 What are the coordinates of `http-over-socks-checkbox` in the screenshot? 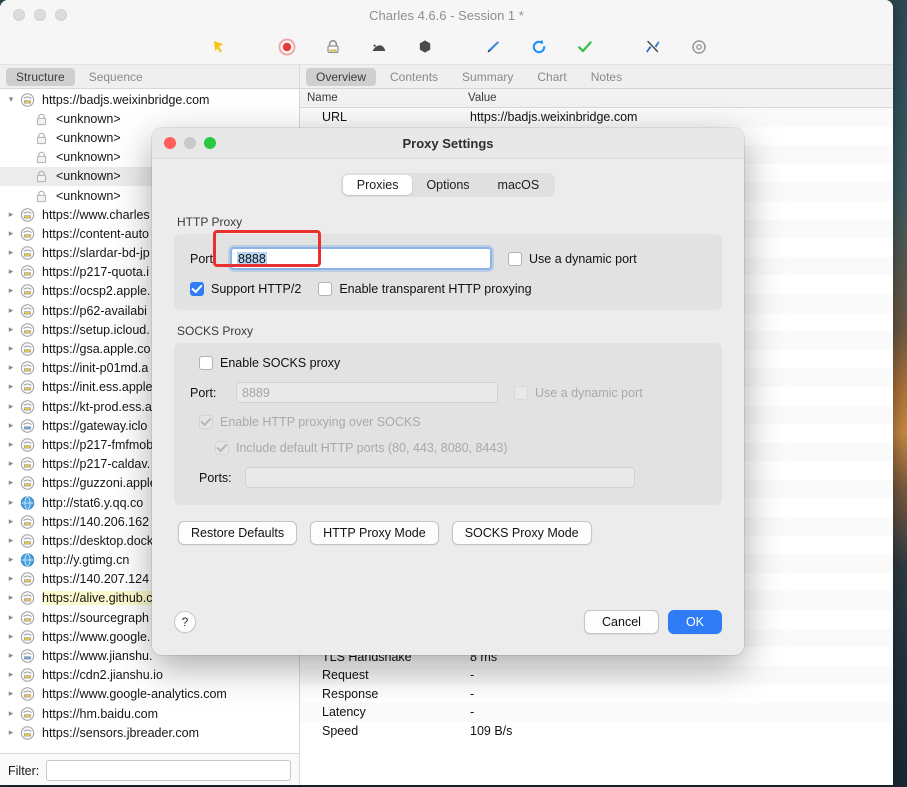 It's located at (206, 422).